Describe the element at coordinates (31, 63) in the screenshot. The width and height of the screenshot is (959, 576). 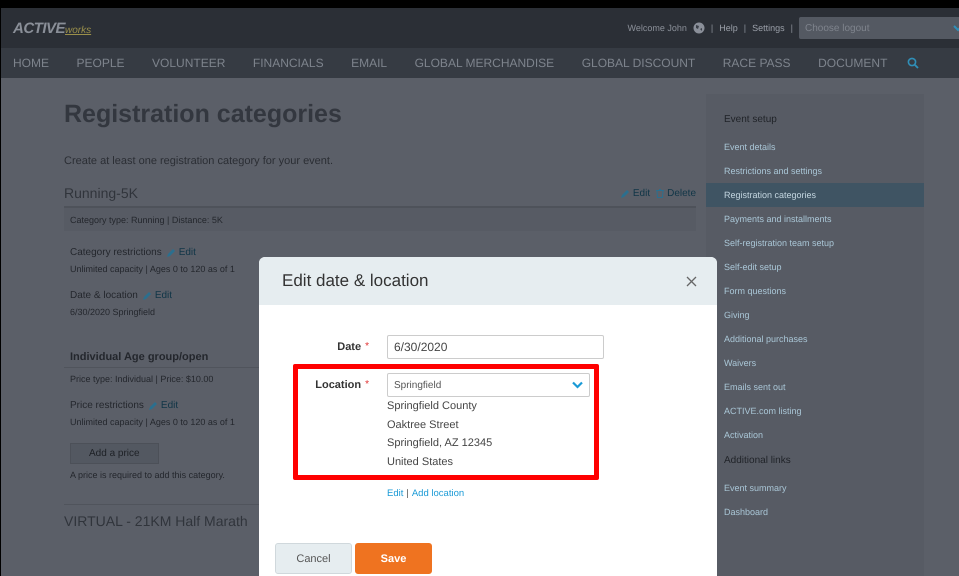
I see `nav-tab: HOME` at that location.